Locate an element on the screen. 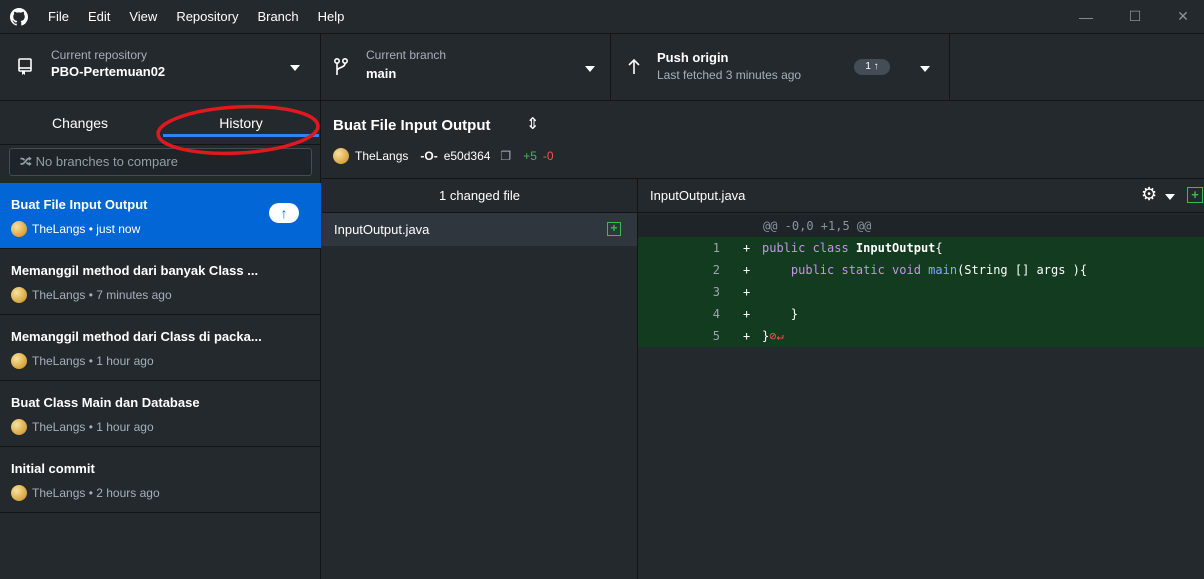 The width and height of the screenshot is (1204, 579). commit-author-time: TheLangs • 1 hour ago is located at coordinates (93, 427).